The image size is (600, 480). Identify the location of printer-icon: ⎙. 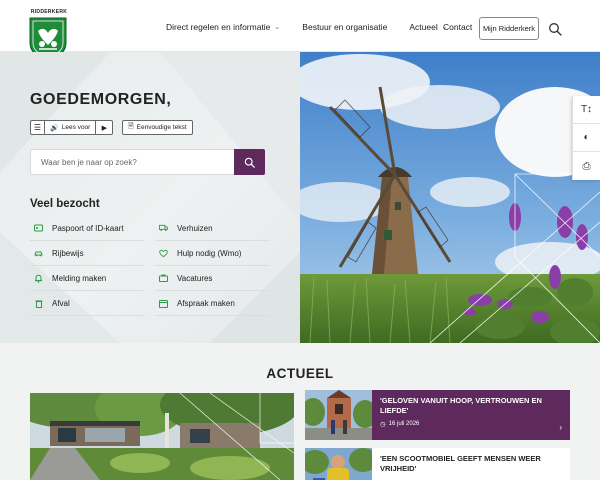
(586, 166).